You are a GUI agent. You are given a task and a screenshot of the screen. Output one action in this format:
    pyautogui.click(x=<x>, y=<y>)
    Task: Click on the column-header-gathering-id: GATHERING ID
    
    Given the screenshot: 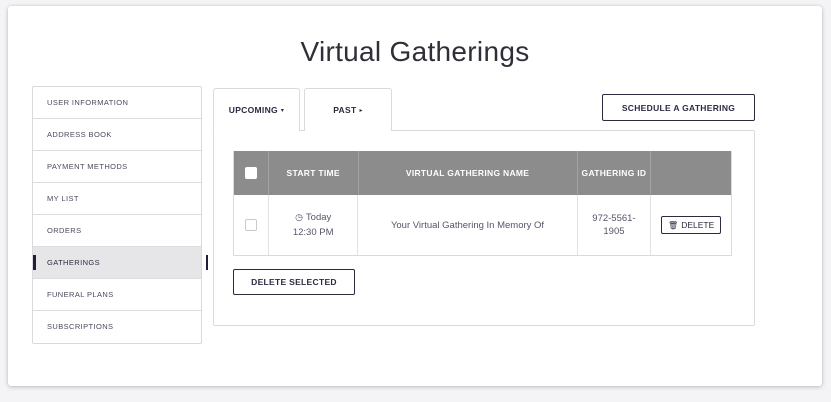 What is the action you would take?
    pyautogui.click(x=613, y=173)
    